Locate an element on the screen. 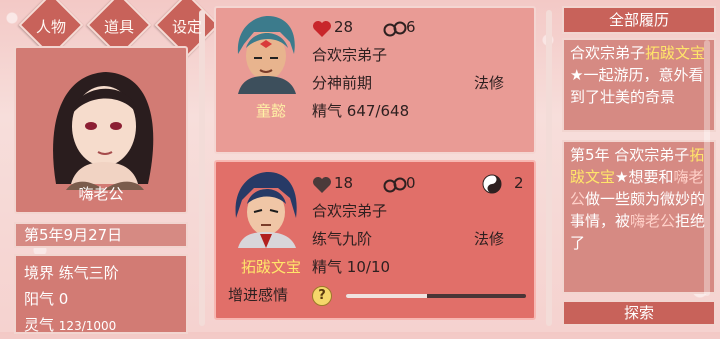  history-entry: 第5年 合欢宗弟子拓跋文宝★想要和嗨老公做一些颇为微妙的事情，被嗨老公拒绝了 is located at coordinates (639, 217).